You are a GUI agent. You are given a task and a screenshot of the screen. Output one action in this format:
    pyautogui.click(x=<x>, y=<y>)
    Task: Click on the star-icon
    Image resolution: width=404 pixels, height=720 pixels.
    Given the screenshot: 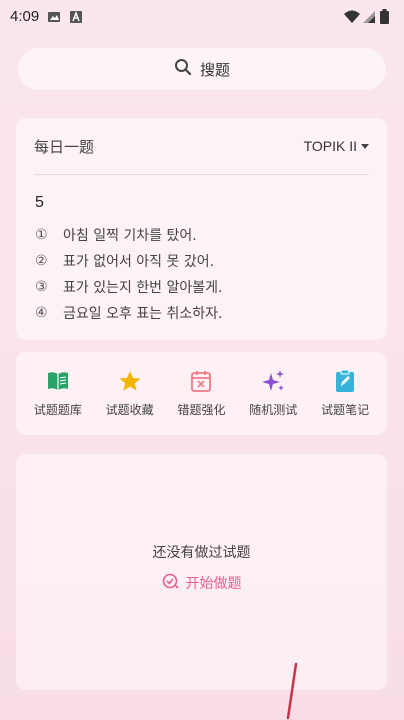 What is the action you would take?
    pyautogui.click(x=130, y=381)
    